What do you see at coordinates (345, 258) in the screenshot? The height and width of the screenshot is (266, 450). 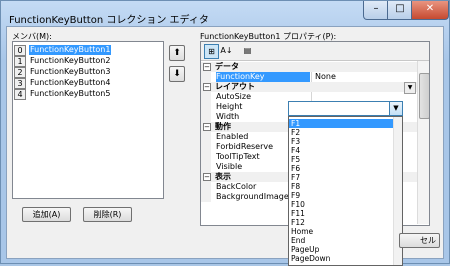 I see `dropdown-option: PageDown` at bounding box center [345, 258].